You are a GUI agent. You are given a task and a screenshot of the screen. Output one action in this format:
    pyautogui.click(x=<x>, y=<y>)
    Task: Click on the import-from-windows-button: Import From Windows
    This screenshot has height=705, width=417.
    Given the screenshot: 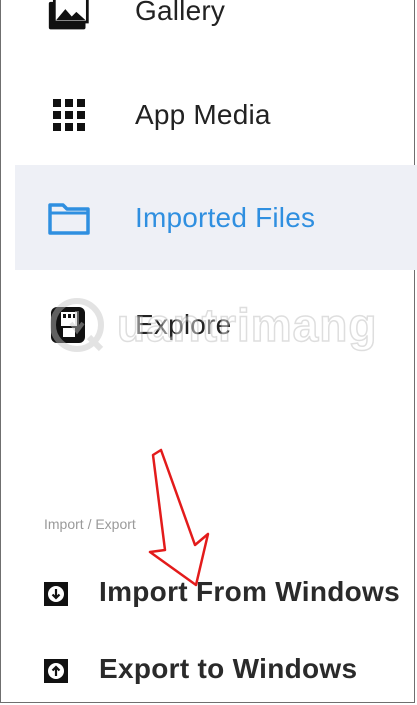 What is the action you would take?
    pyautogui.click(x=208, y=593)
    